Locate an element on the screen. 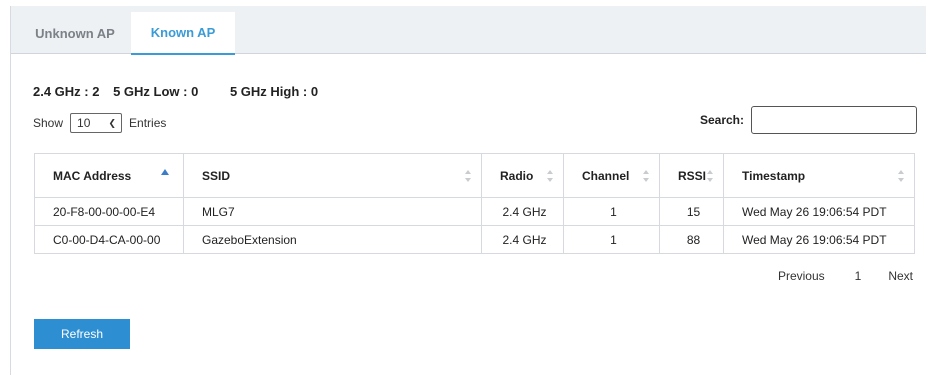 The height and width of the screenshot is (375, 926). col-ssid: SSID is located at coordinates (332, 175).